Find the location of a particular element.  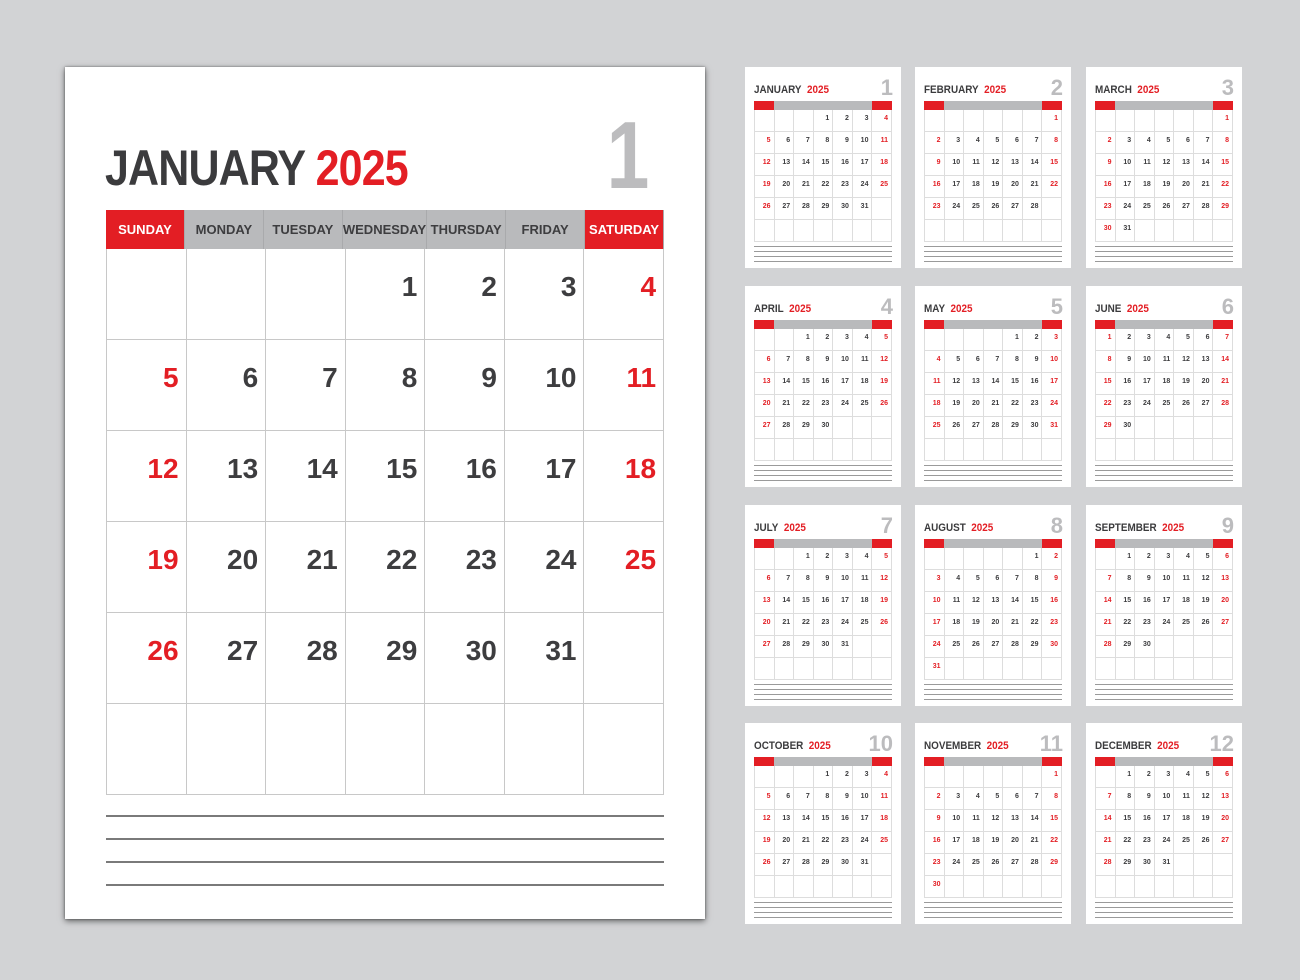

thumbnail-month-number: 8 is located at coordinates (1056, 525).